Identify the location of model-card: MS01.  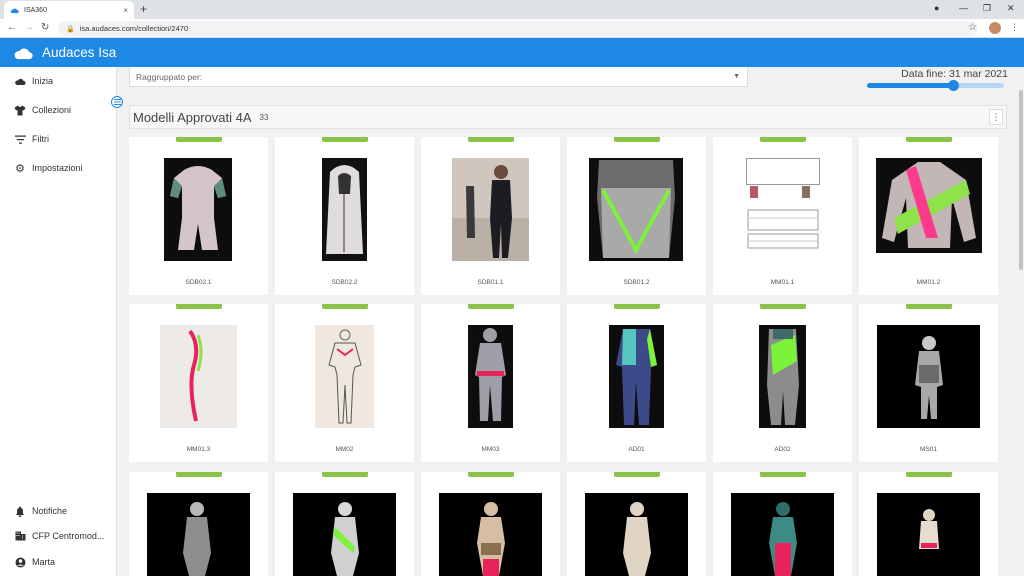
(928, 383).